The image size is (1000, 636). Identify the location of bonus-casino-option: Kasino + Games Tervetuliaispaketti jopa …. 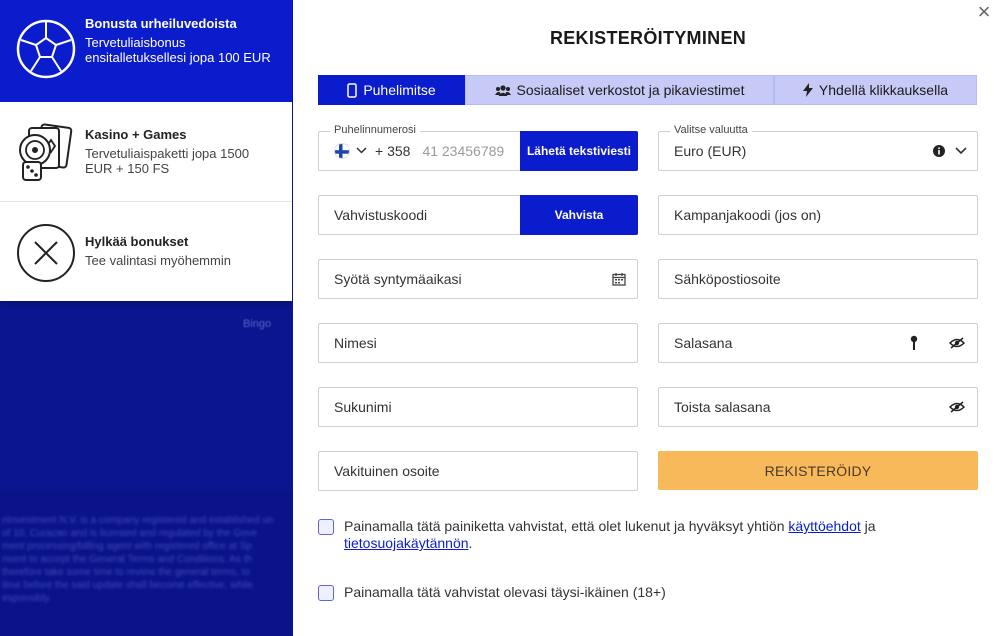
(146, 152).